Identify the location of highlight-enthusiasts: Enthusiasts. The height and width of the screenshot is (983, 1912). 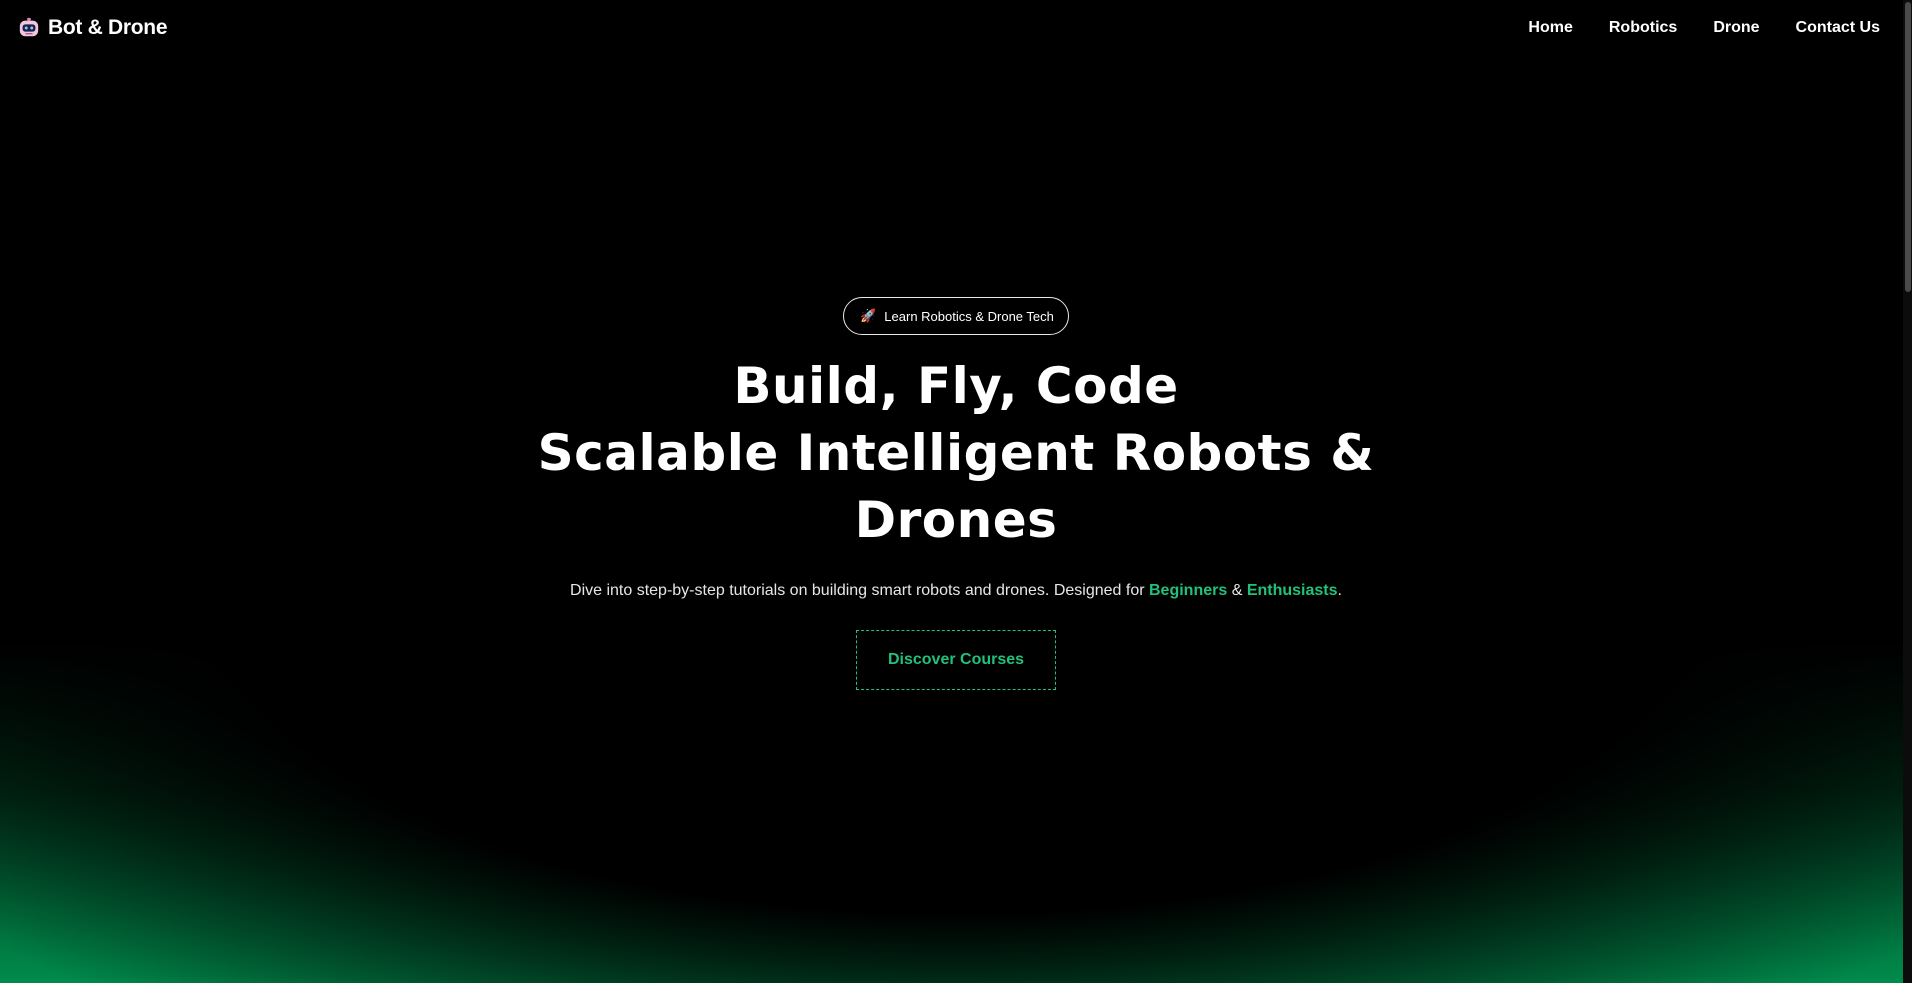
(1292, 590).